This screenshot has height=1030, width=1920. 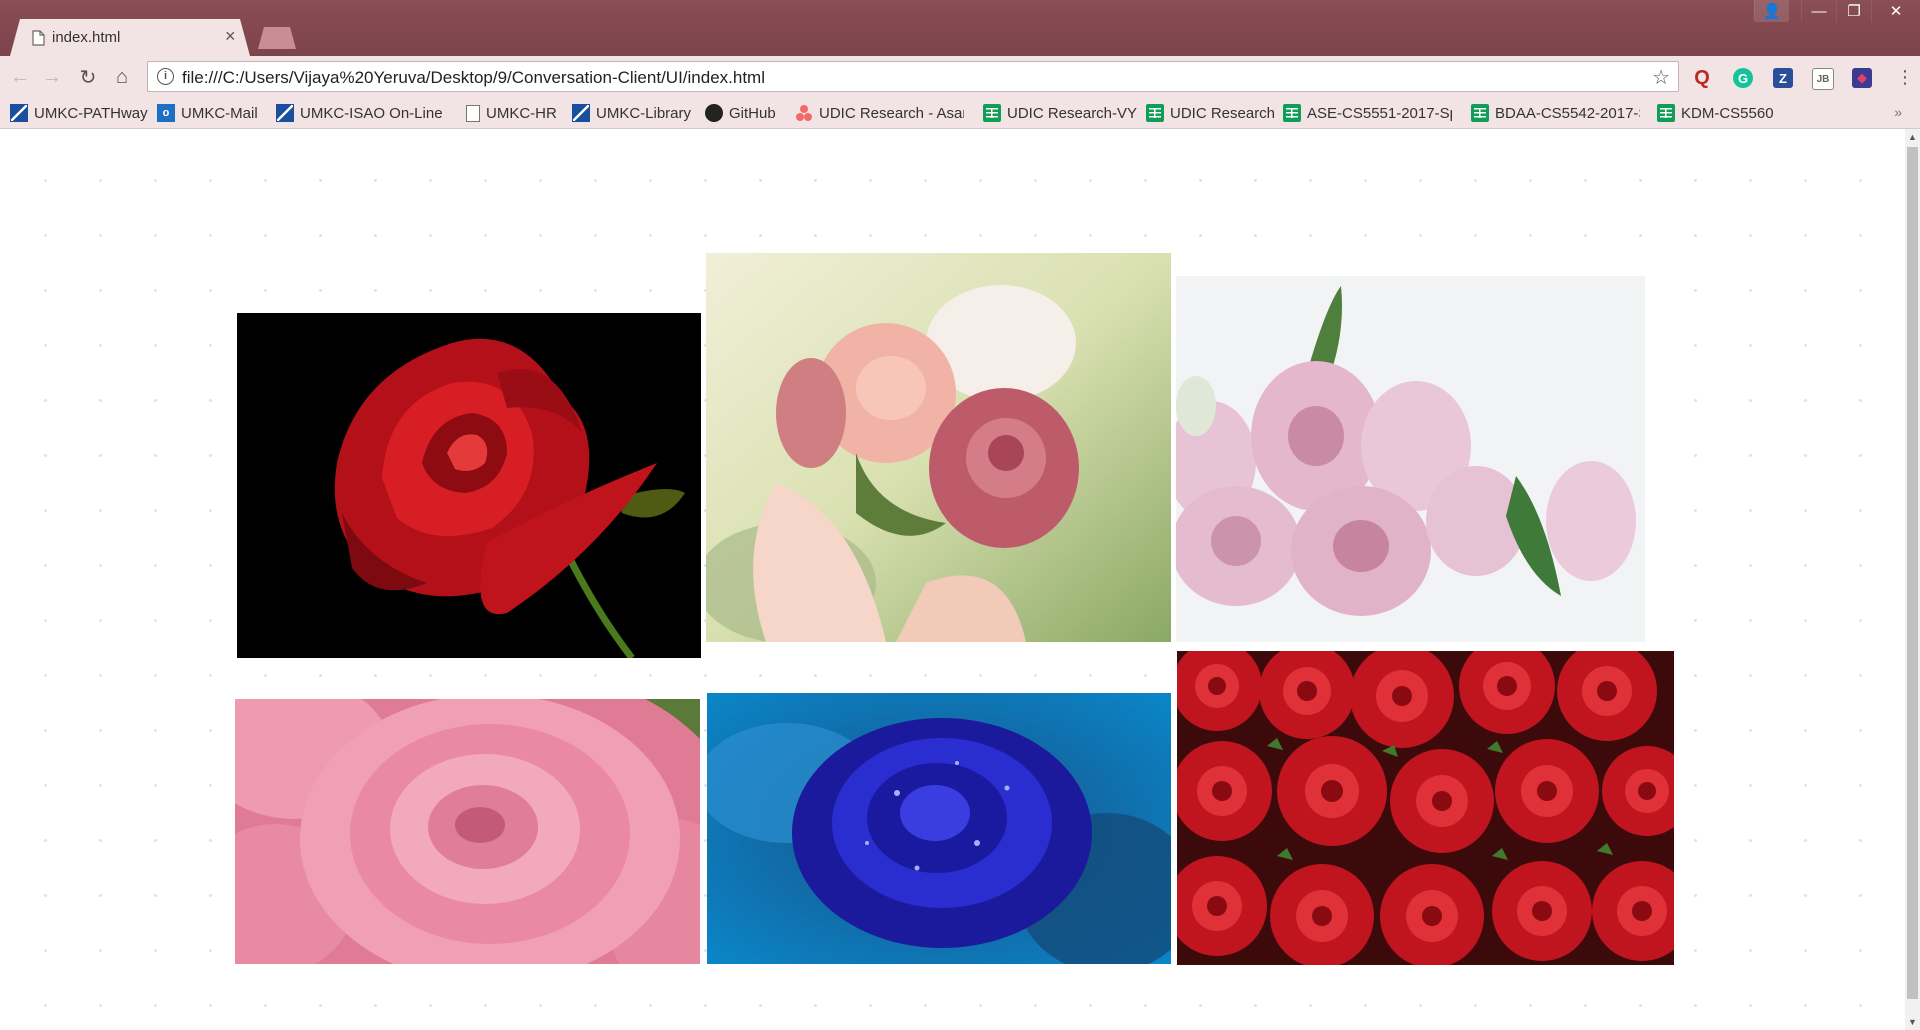 I want to click on red-rose-black-background, so click(x=469, y=485).